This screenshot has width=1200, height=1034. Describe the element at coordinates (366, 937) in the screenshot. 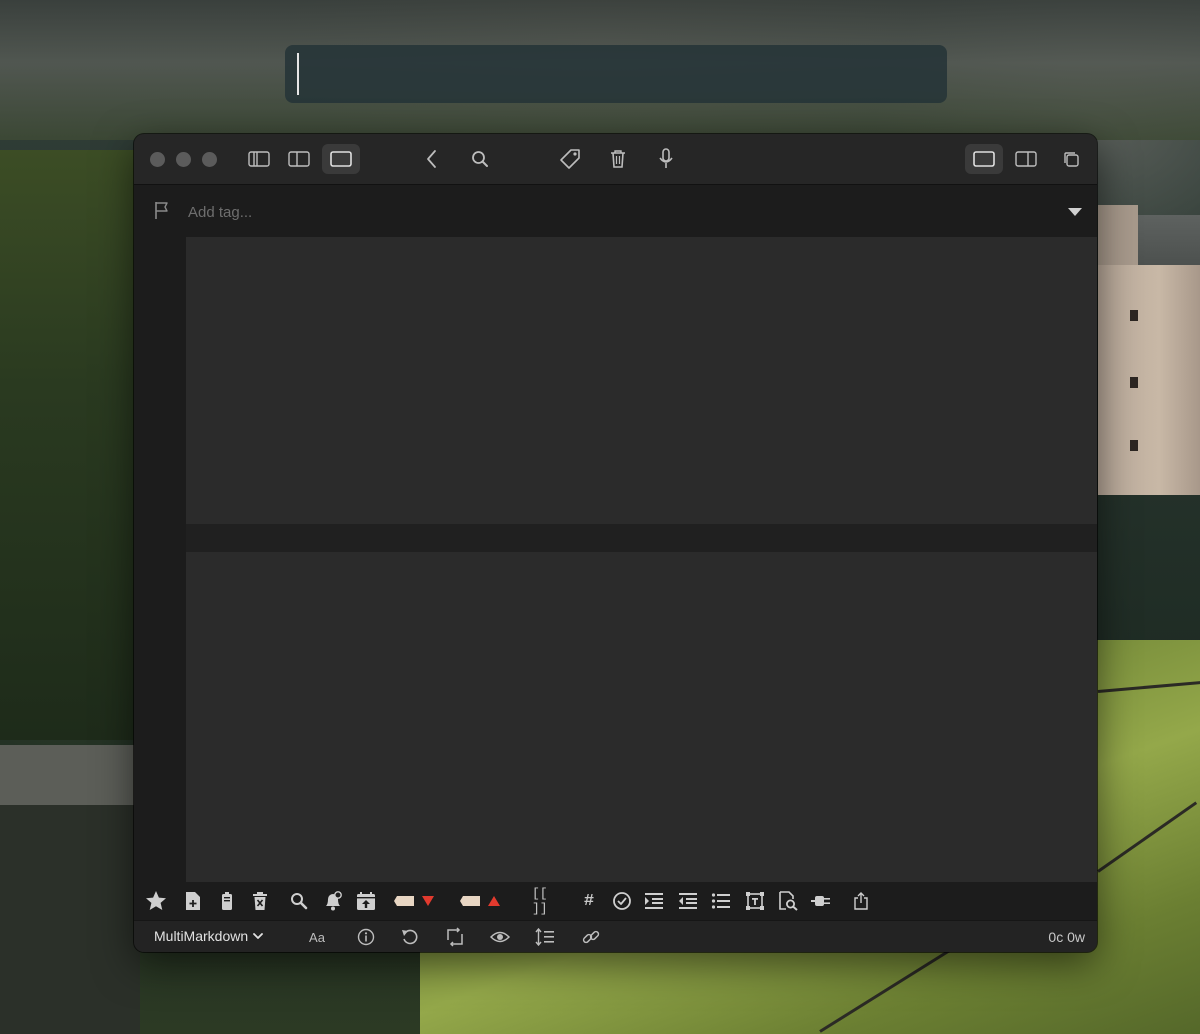

I see `info-icon` at that location.